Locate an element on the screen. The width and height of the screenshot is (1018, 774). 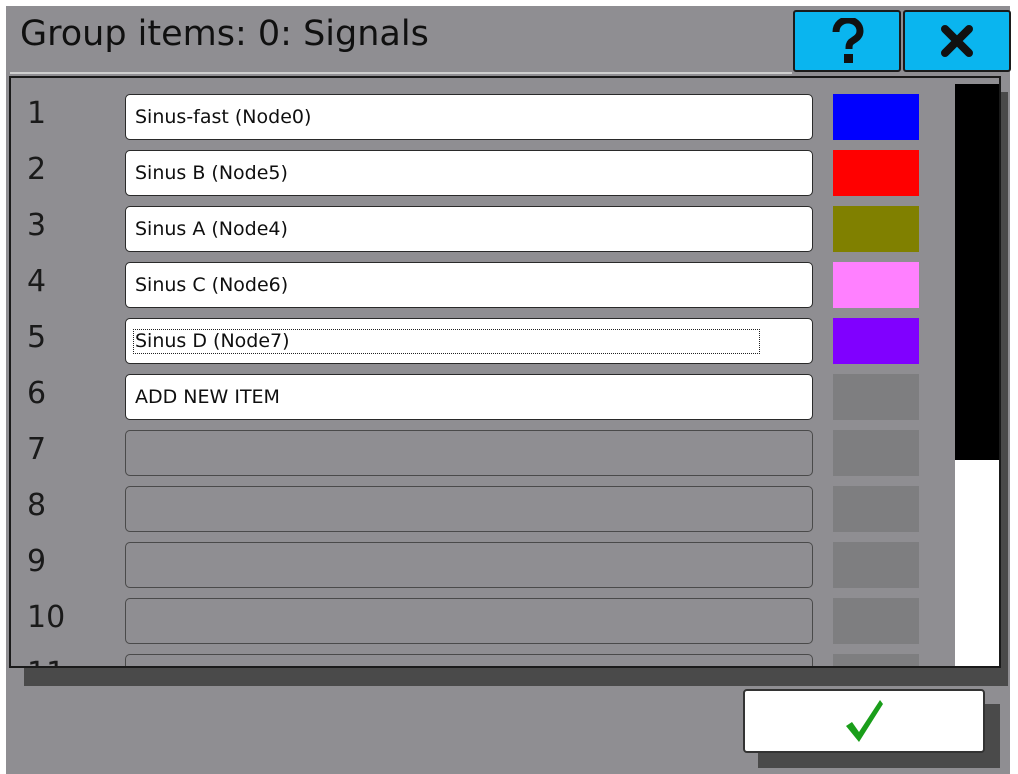
confirm-button is located at coordinates (864, 721).